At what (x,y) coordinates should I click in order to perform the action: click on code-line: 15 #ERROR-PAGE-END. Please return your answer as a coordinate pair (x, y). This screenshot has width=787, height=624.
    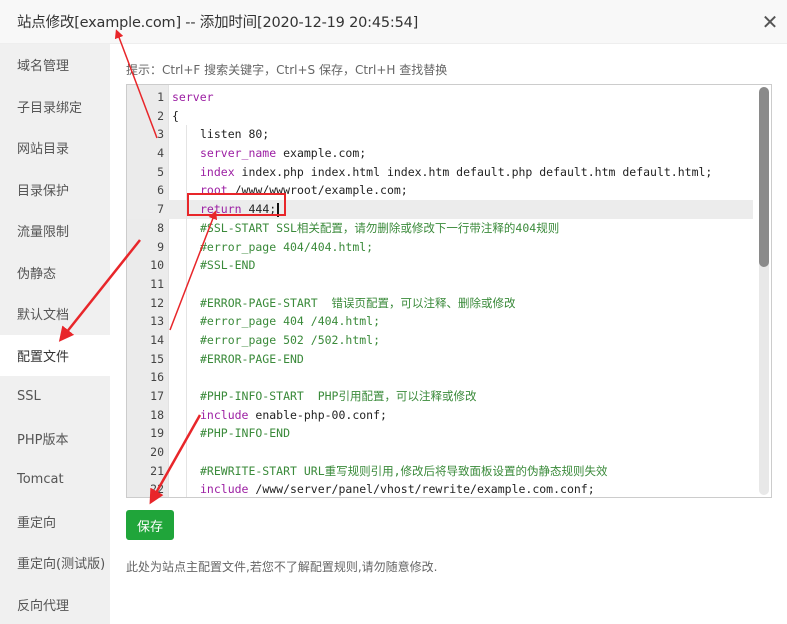
    Looking at the image, I should click on (440, 359).